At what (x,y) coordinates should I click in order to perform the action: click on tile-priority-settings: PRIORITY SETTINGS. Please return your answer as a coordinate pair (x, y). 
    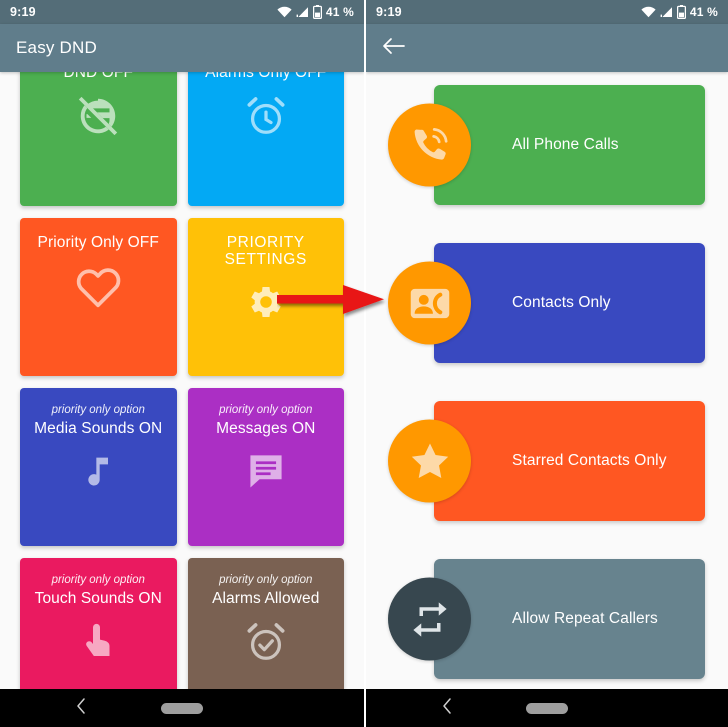
    Looking at the image, I should click on (265, 297).